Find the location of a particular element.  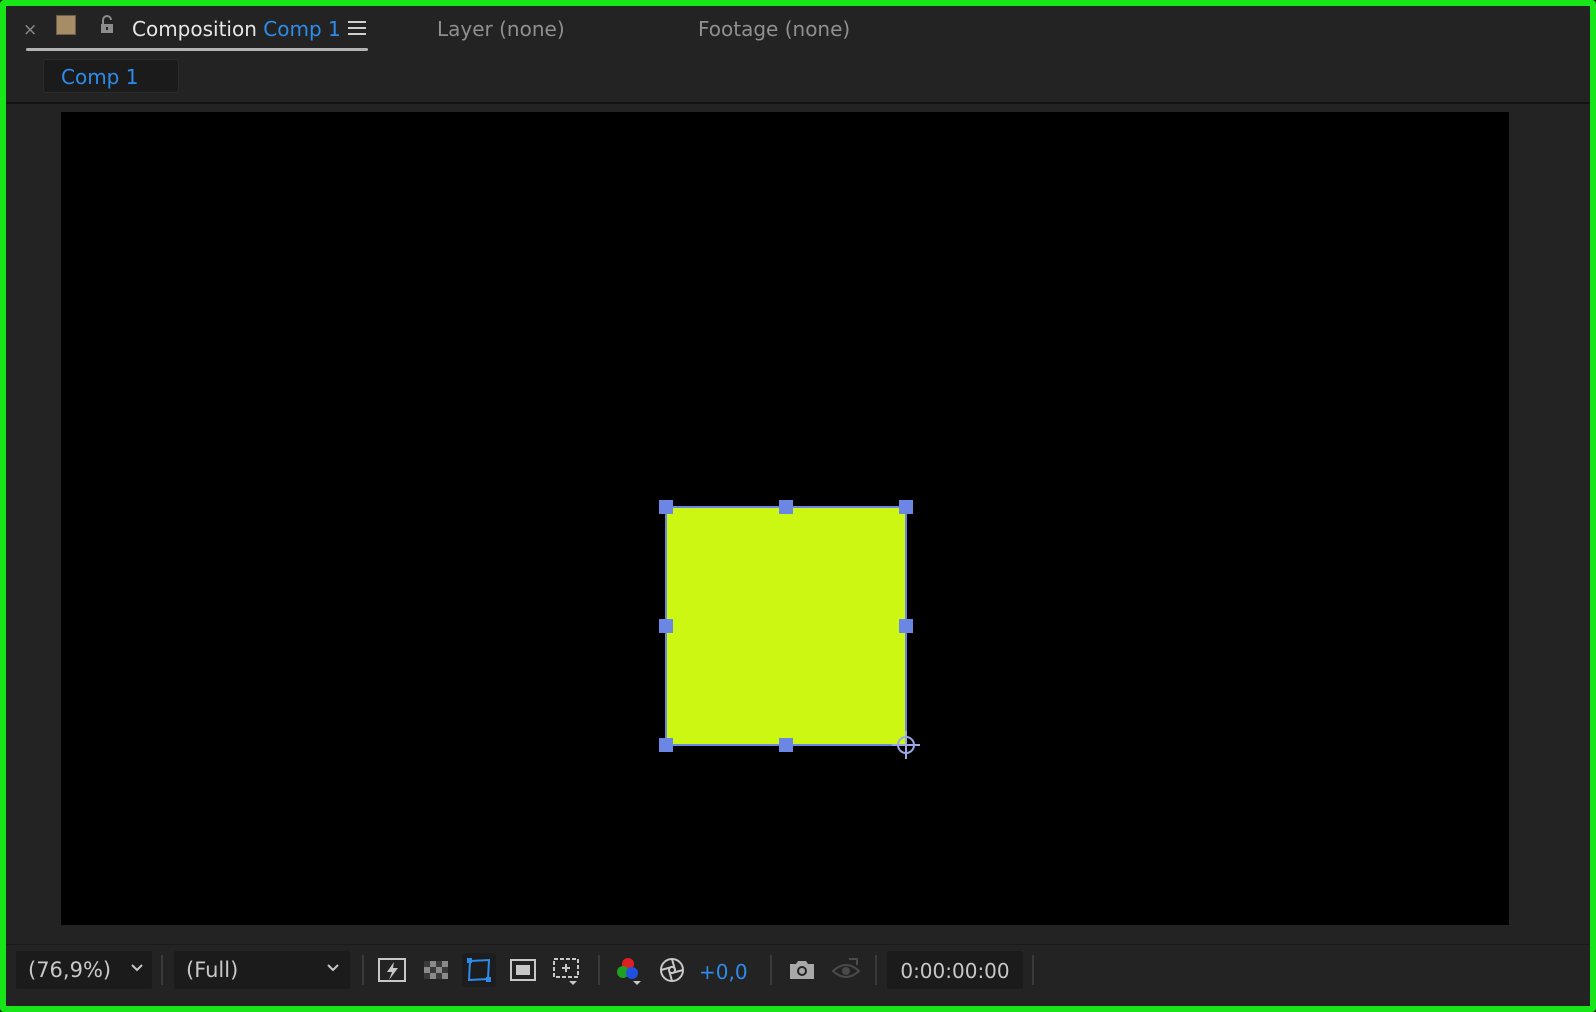

fast-previews-icon is located at coordinates (392, 970).